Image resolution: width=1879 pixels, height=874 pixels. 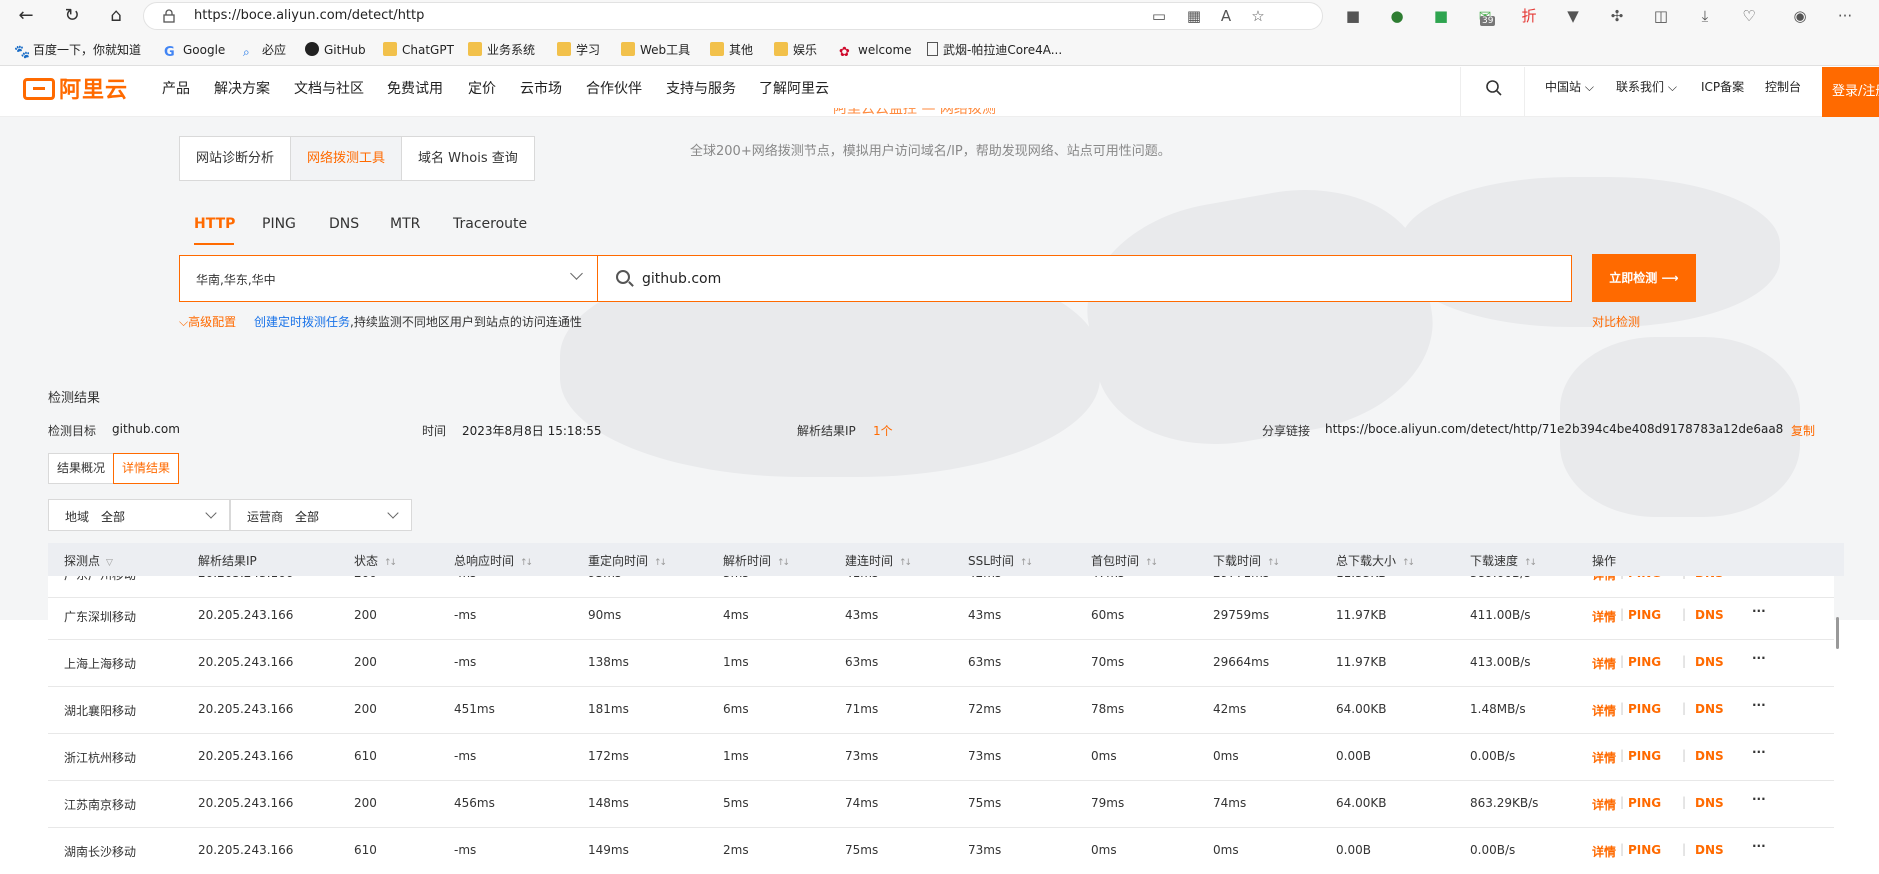 I want to click on column-header: 状态 ↑↓, so click(x=375, y=560).